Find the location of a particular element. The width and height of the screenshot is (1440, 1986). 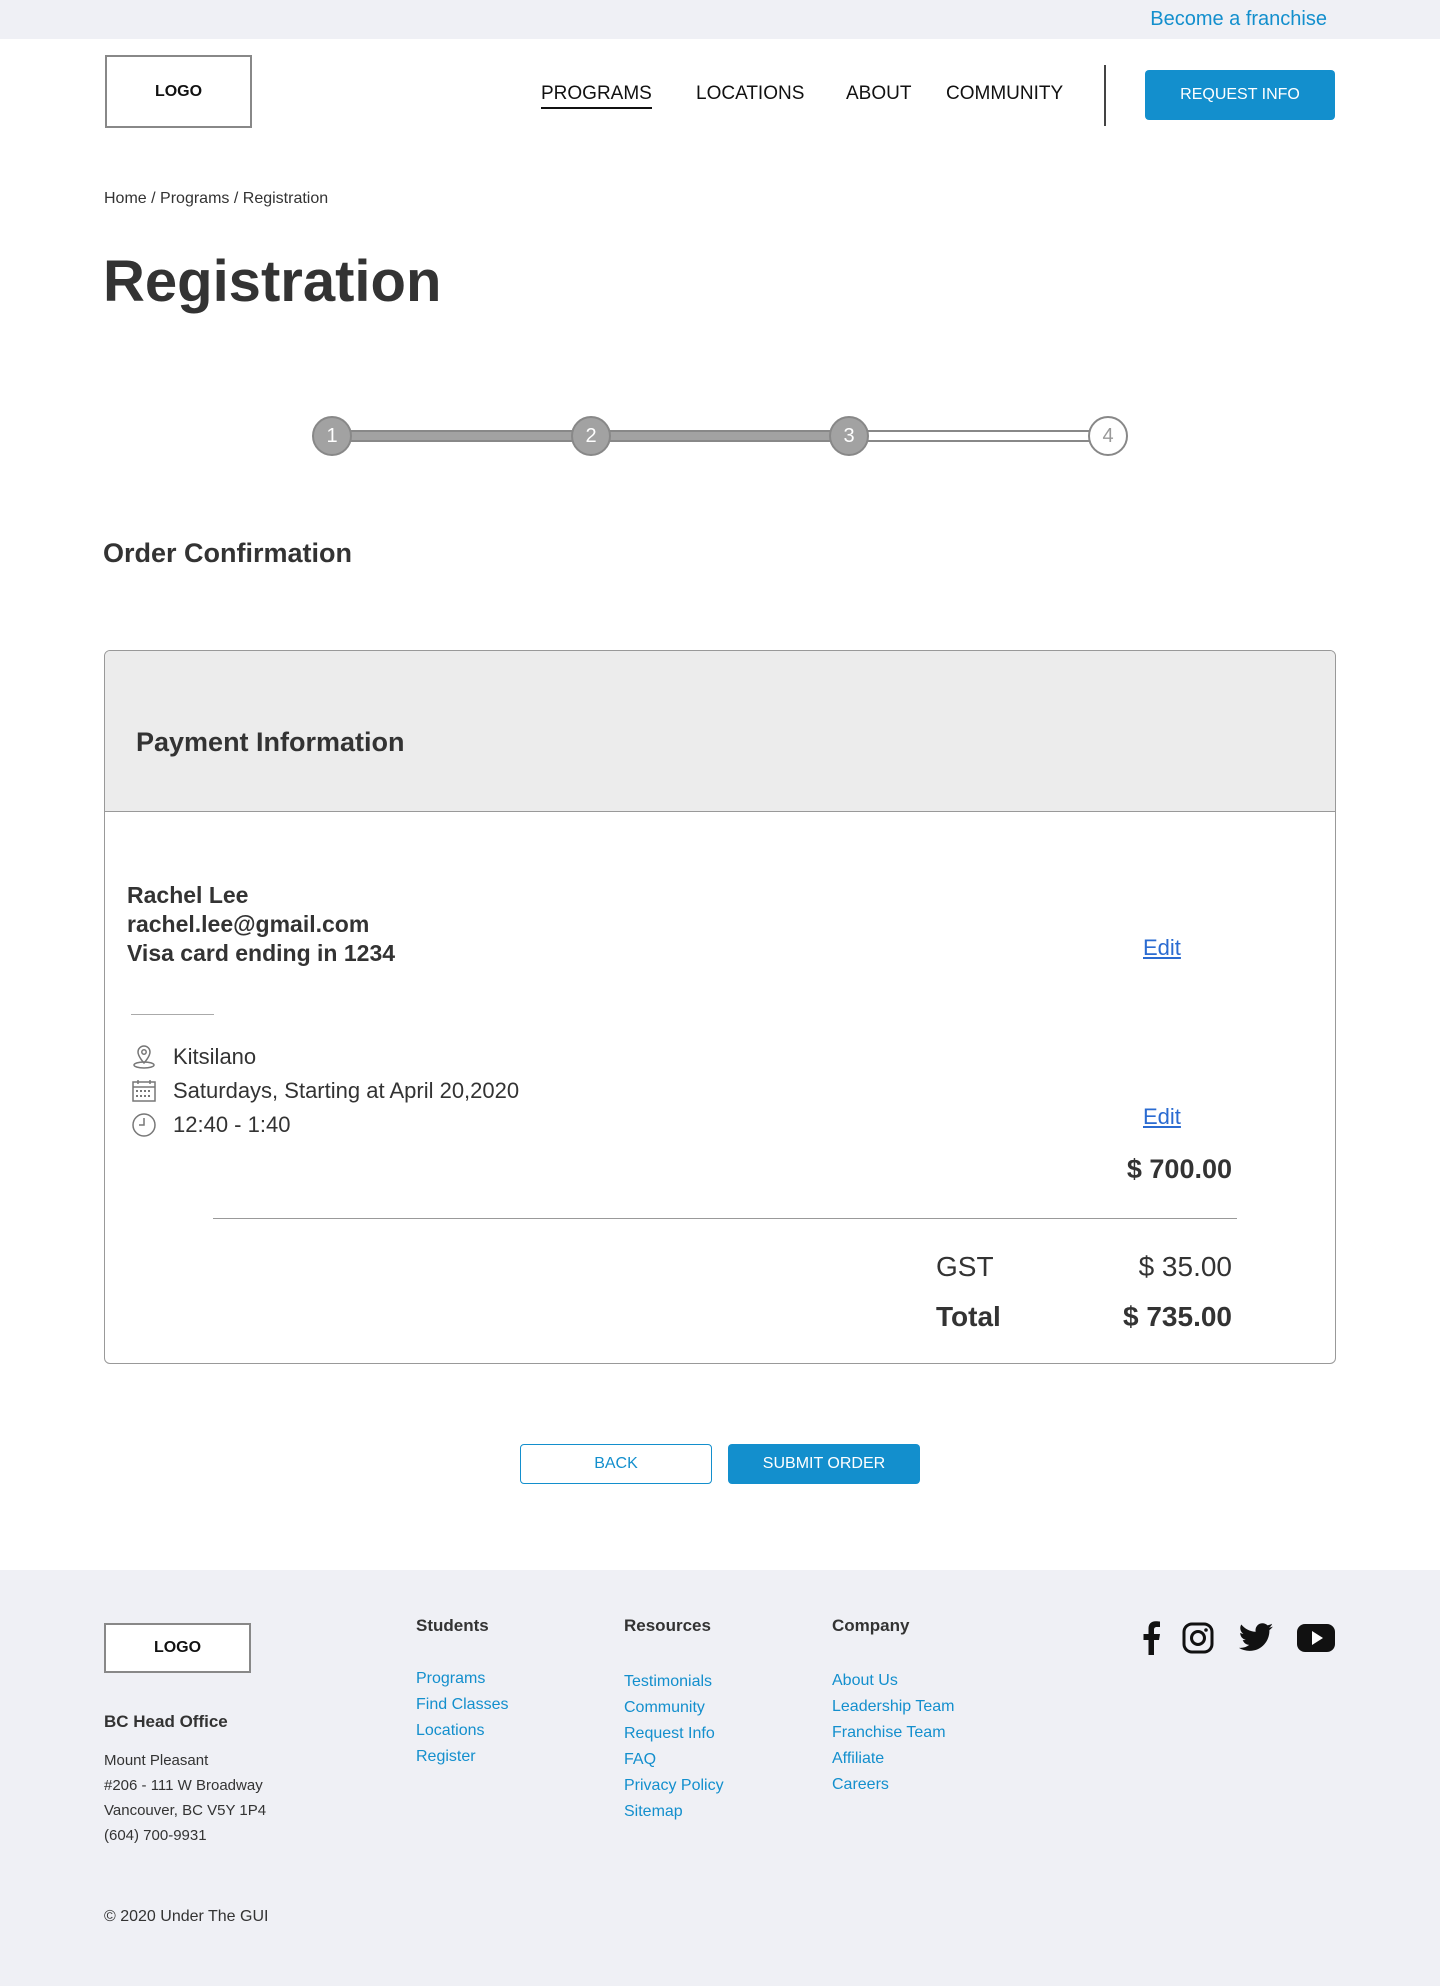

step-1: 1 is located at coordinates (332, 436).